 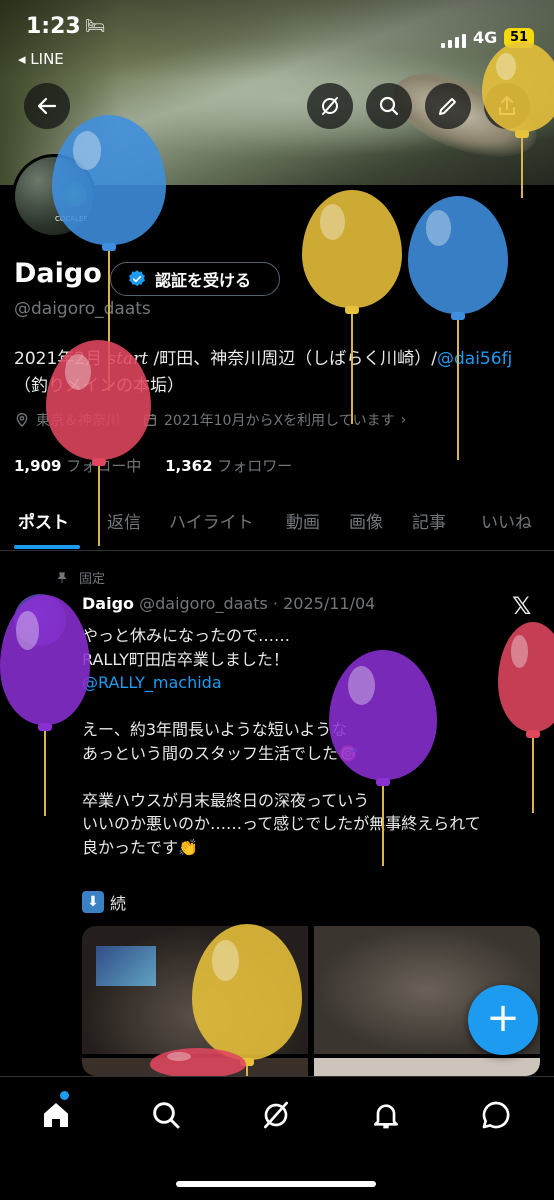 What do you see at coordinates (522, 606) in the screenshot?
I see `x-logo-icon: 𝕏` at bounding box center [522, 606].